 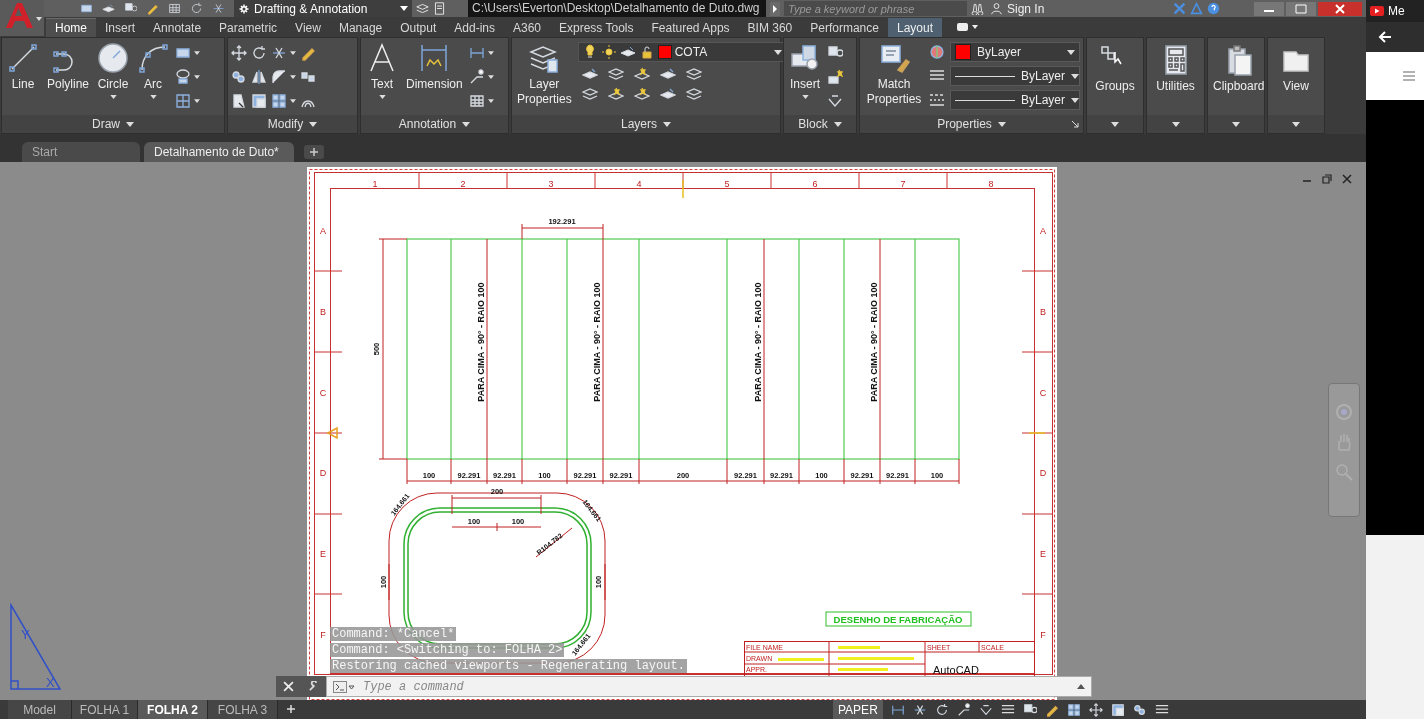 I want to click on sheet-tab: FOLHA 2, so click(x=173, y=709).